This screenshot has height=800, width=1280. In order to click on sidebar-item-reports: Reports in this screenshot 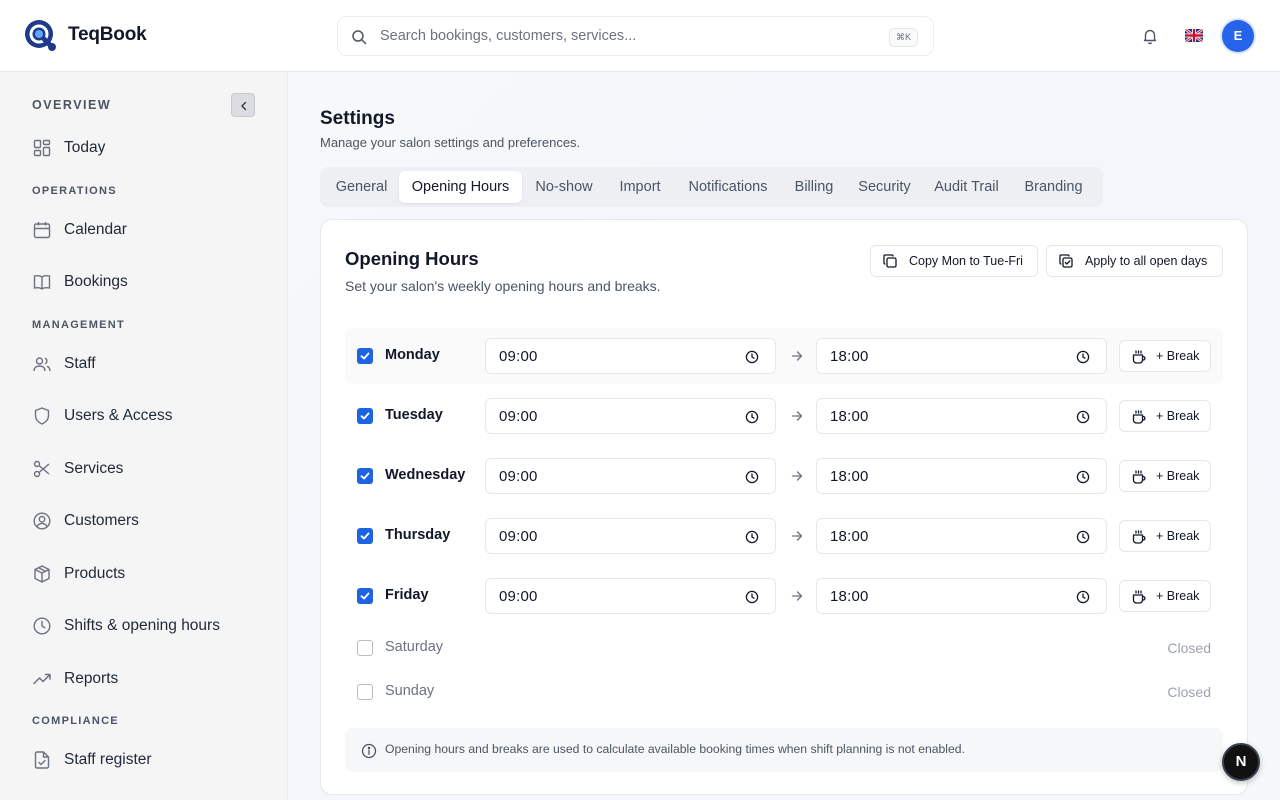, I will do `click(75, 679)`.